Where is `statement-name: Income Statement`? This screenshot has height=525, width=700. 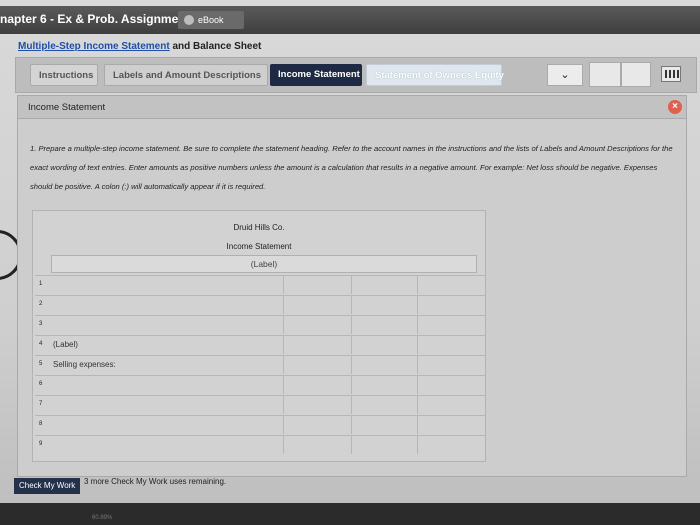 statement-name: Income Statement is located at coordinates (259, 246).